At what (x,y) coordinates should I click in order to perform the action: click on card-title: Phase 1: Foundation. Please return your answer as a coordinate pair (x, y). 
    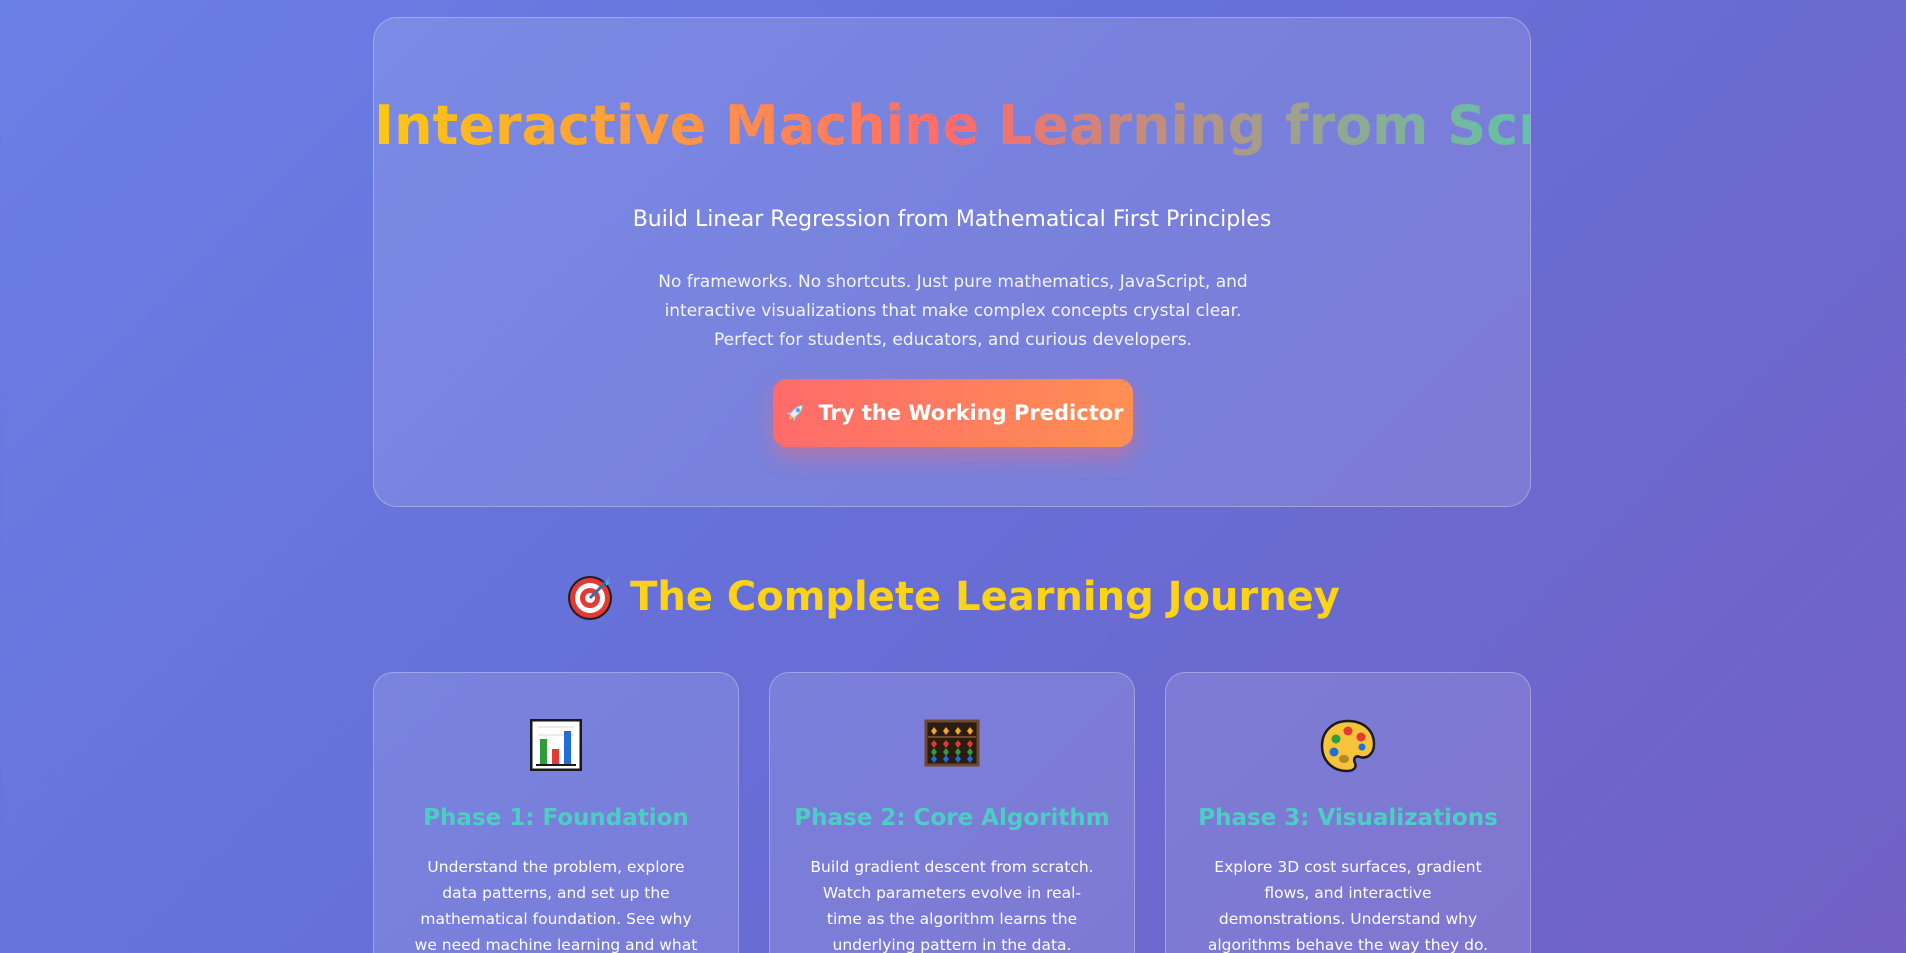
    Looking at the image, I should click on (556, 818).